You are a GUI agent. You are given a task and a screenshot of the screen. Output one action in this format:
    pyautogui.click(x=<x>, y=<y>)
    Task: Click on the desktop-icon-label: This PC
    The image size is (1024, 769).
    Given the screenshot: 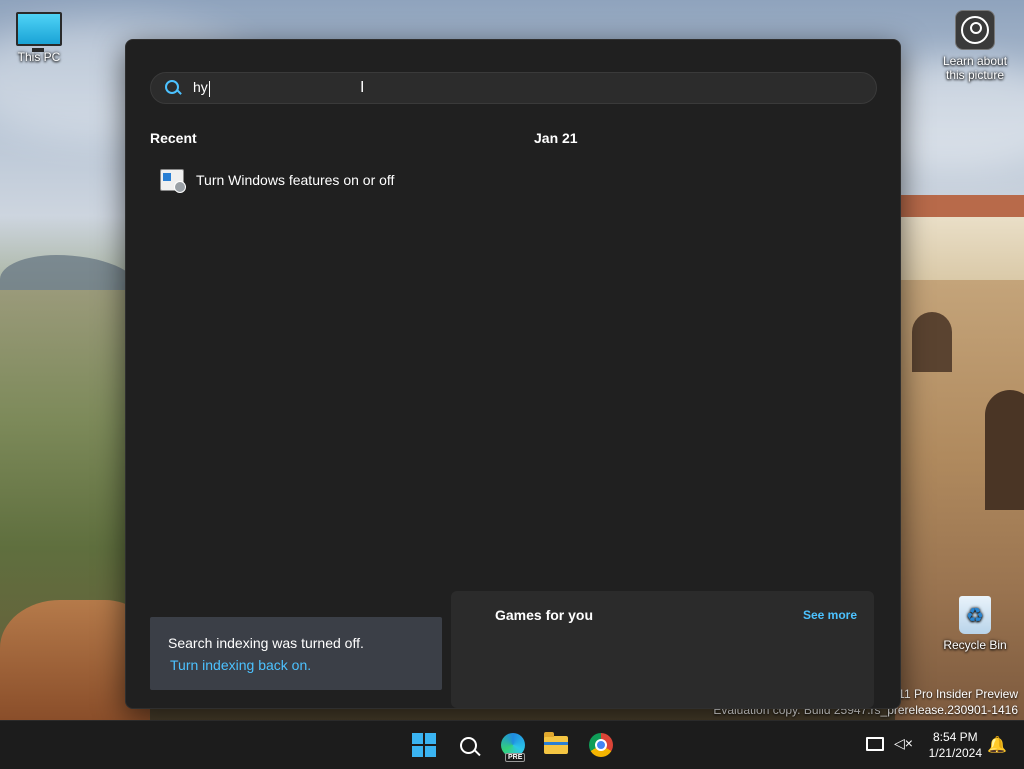 What is the action you would take?
    pyautogui.click(x=39, y=57)
    